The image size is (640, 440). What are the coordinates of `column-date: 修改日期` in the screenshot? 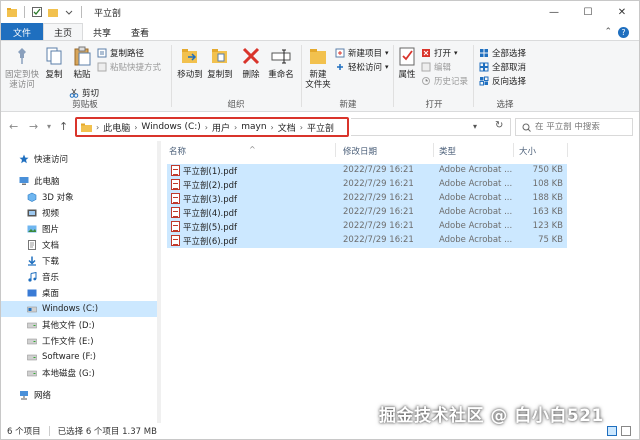 It's located at (360, 151).